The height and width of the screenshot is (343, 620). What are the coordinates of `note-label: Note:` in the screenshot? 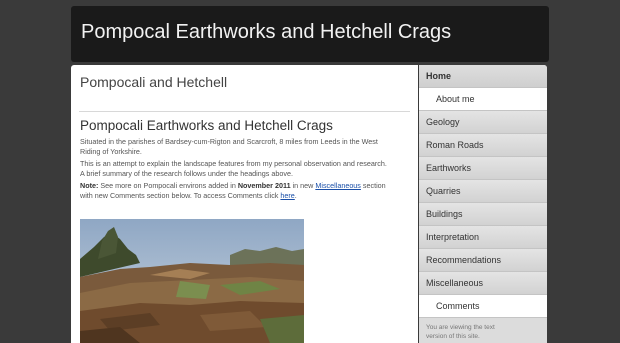 It's located at (89, 185).